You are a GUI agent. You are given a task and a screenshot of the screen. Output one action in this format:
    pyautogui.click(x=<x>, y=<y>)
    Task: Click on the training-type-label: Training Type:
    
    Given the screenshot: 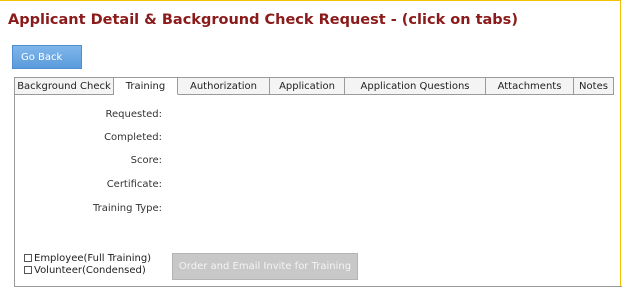 What is the action you would take?
    pyautogui.click(x=127, y=208)
    